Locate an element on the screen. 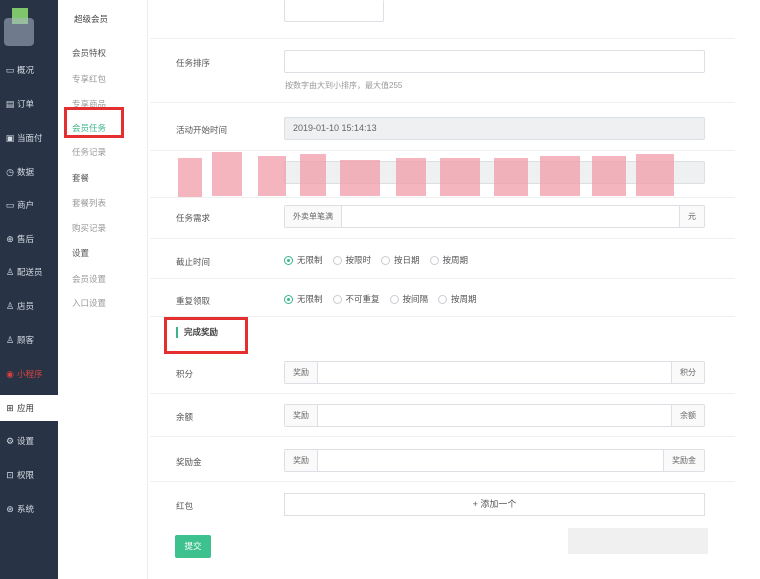 Image resolution: width=760 pixels, height=579 pixels. sidebar-item-label: 设置 is located at coordinates (26, 441).